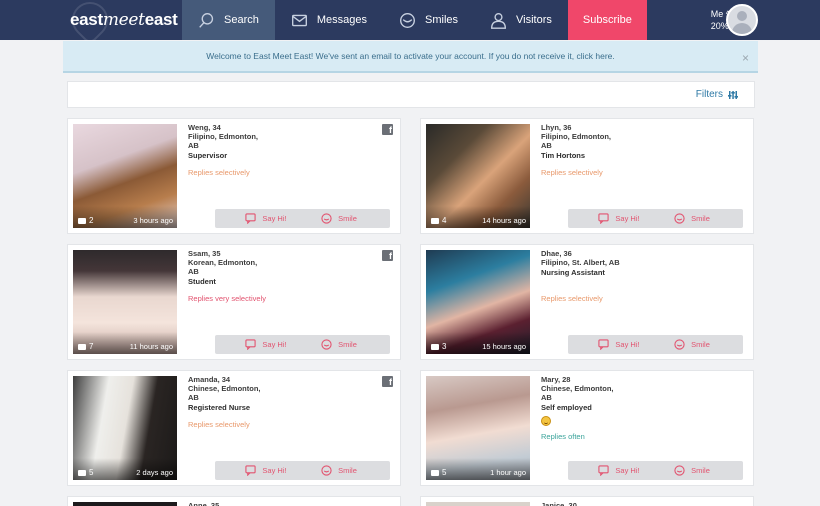 This screenshot has height=506, width=820. What do you see at coordinates (208, 155) in the screenshot?
I see `profile-occupation: Supervisor` at bounding box center [208, 155].